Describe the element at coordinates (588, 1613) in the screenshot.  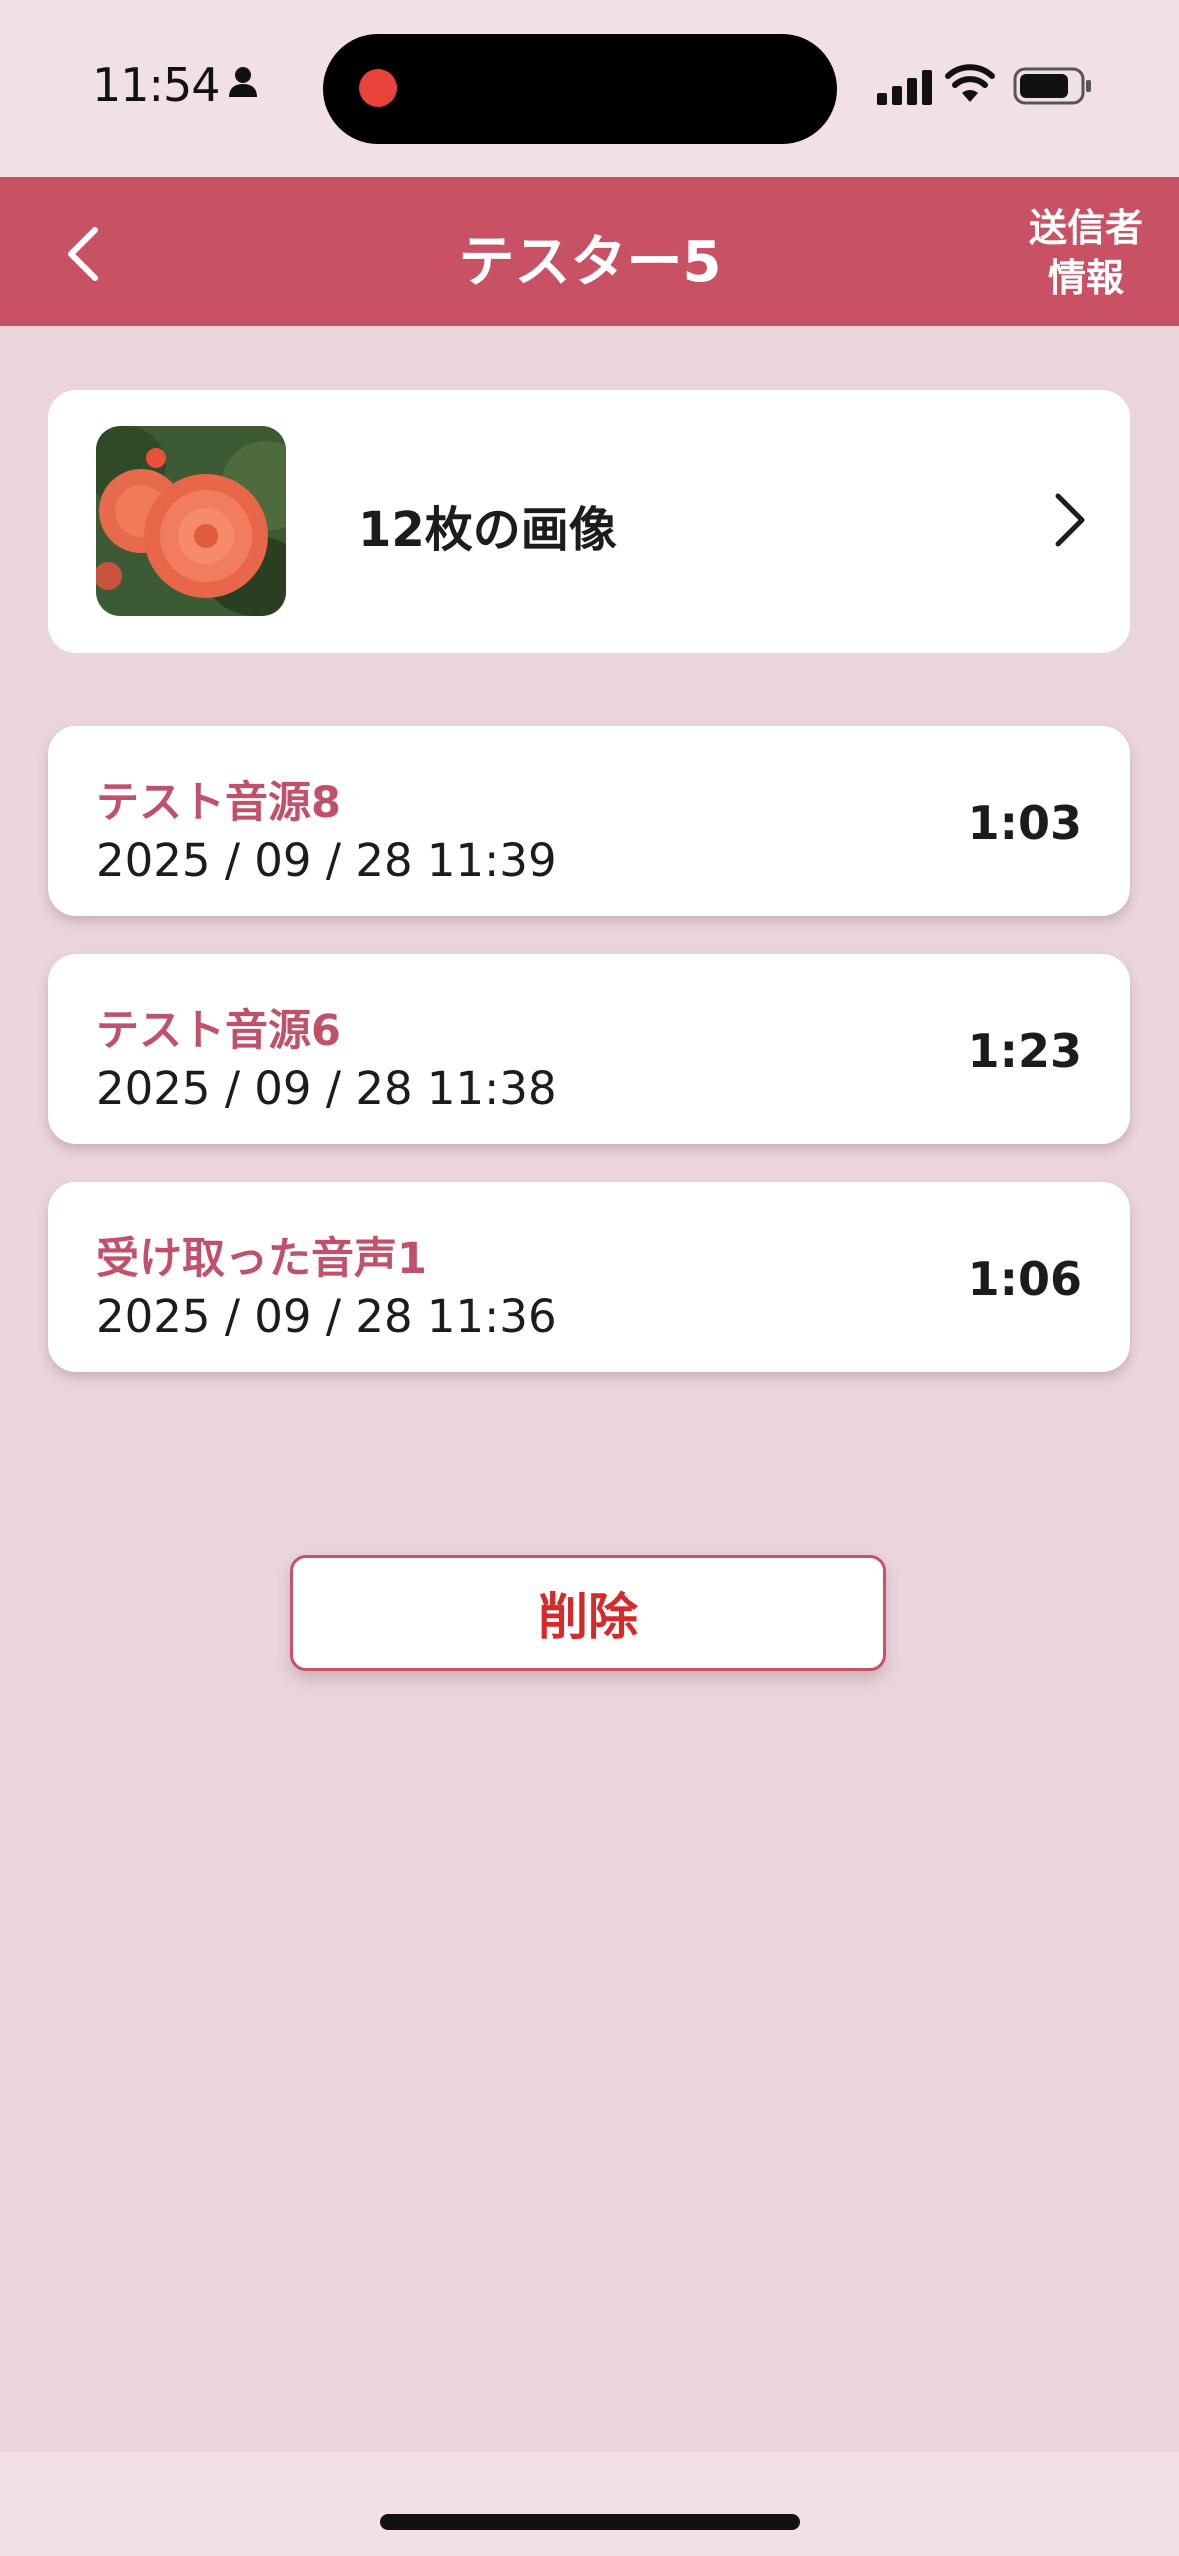
I see `delete-button: 削除` at that location.